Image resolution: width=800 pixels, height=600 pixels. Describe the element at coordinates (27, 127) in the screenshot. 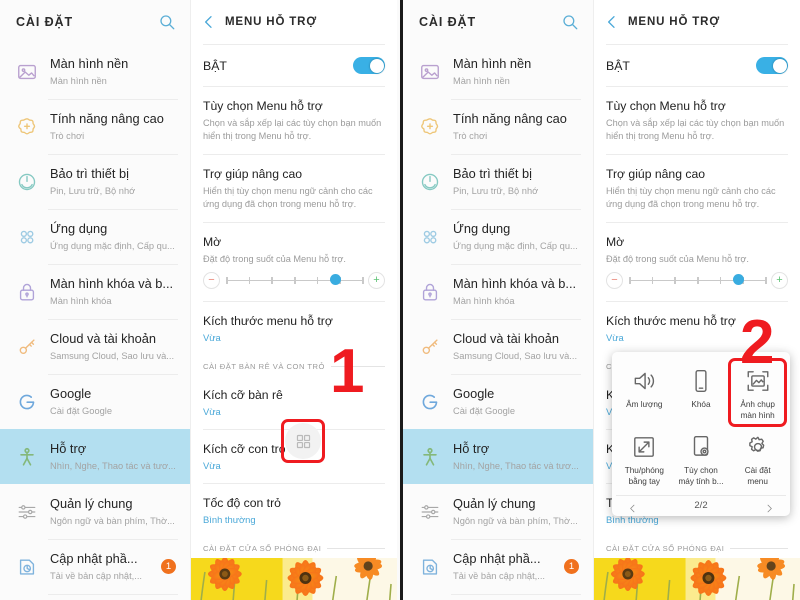

I see `flower-gear-icon` at that location.